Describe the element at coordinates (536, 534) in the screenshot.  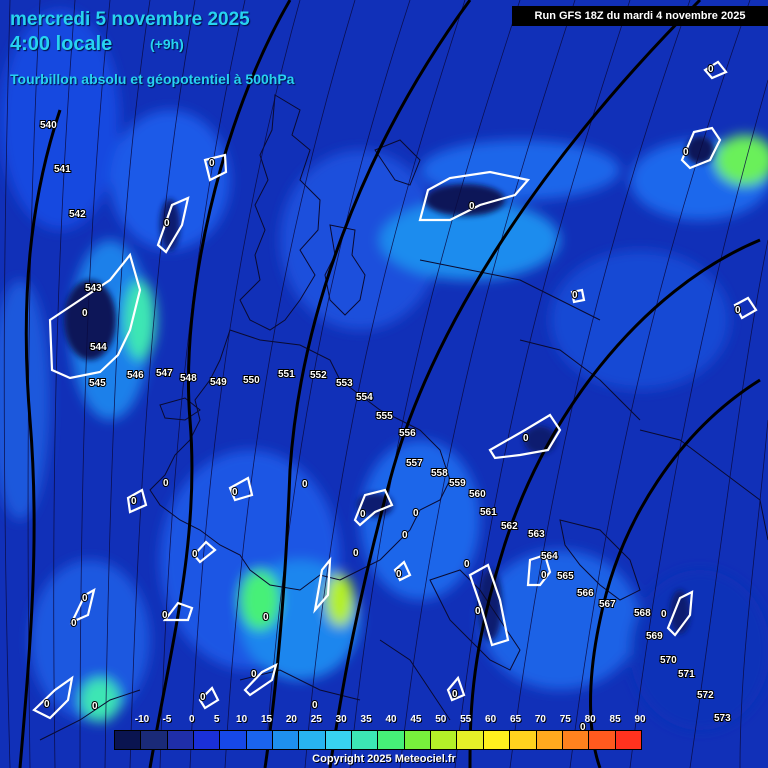
I see `geopotential-label: 563` at that location.